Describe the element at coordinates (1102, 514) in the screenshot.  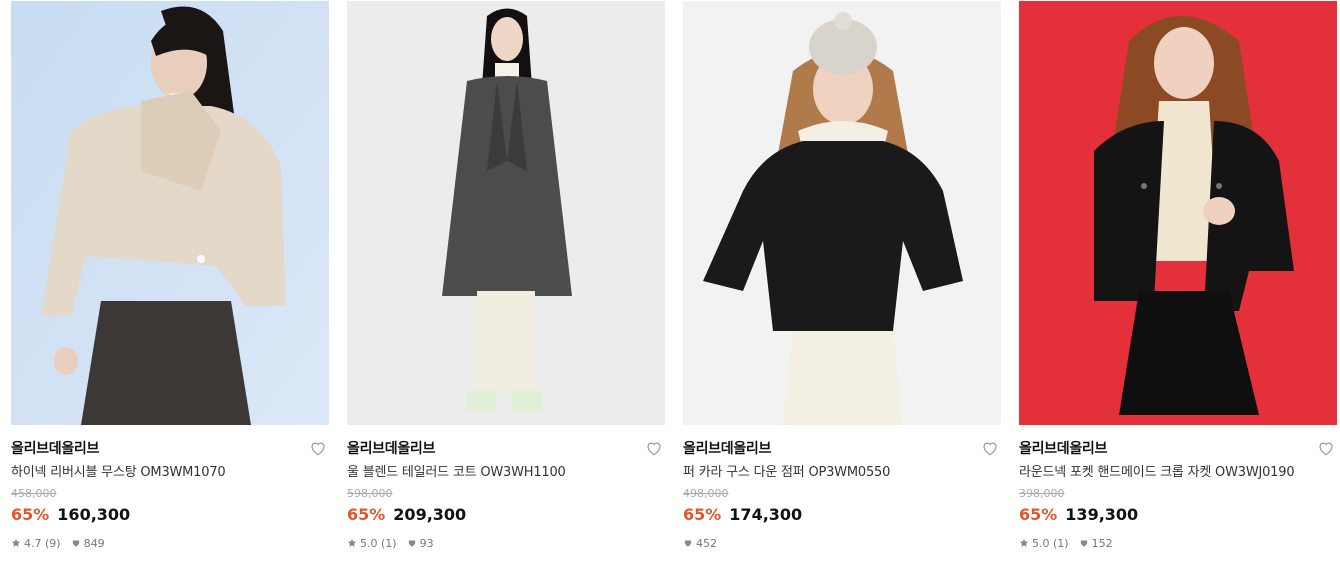
I see `sale-price: 139,300` at that location.